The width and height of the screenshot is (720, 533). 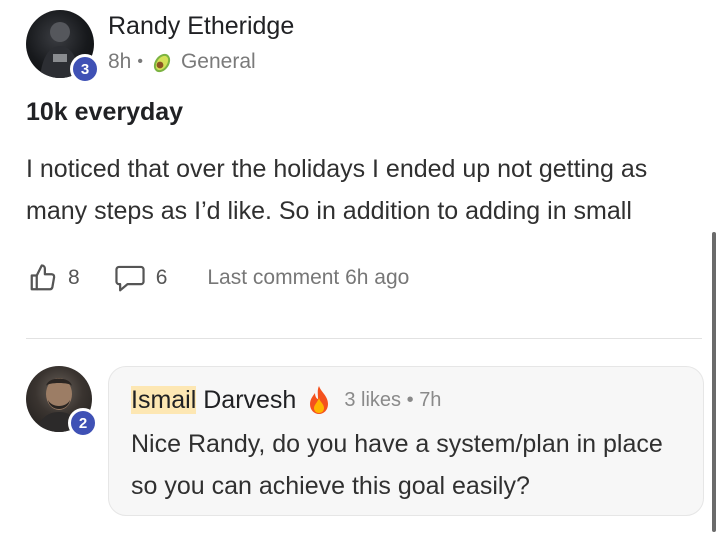 What do you see at coordinates (162, 62) in the screenshot?
I see `avocado-icon` at bounding box center [162, 62].